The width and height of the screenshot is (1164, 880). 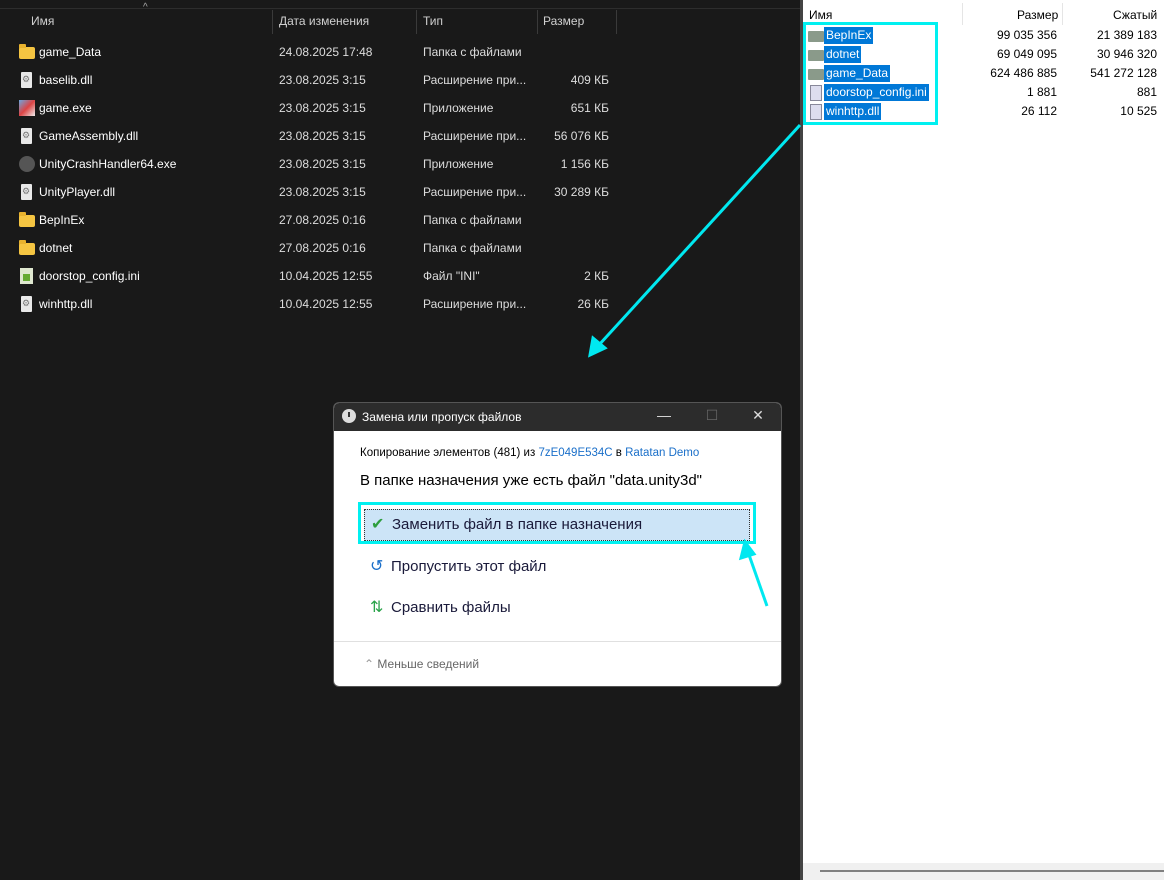 What do you see at coordinates (695, 365) in the screenshot?
I see `annotation-arrows` at bounding box center [695, 365].